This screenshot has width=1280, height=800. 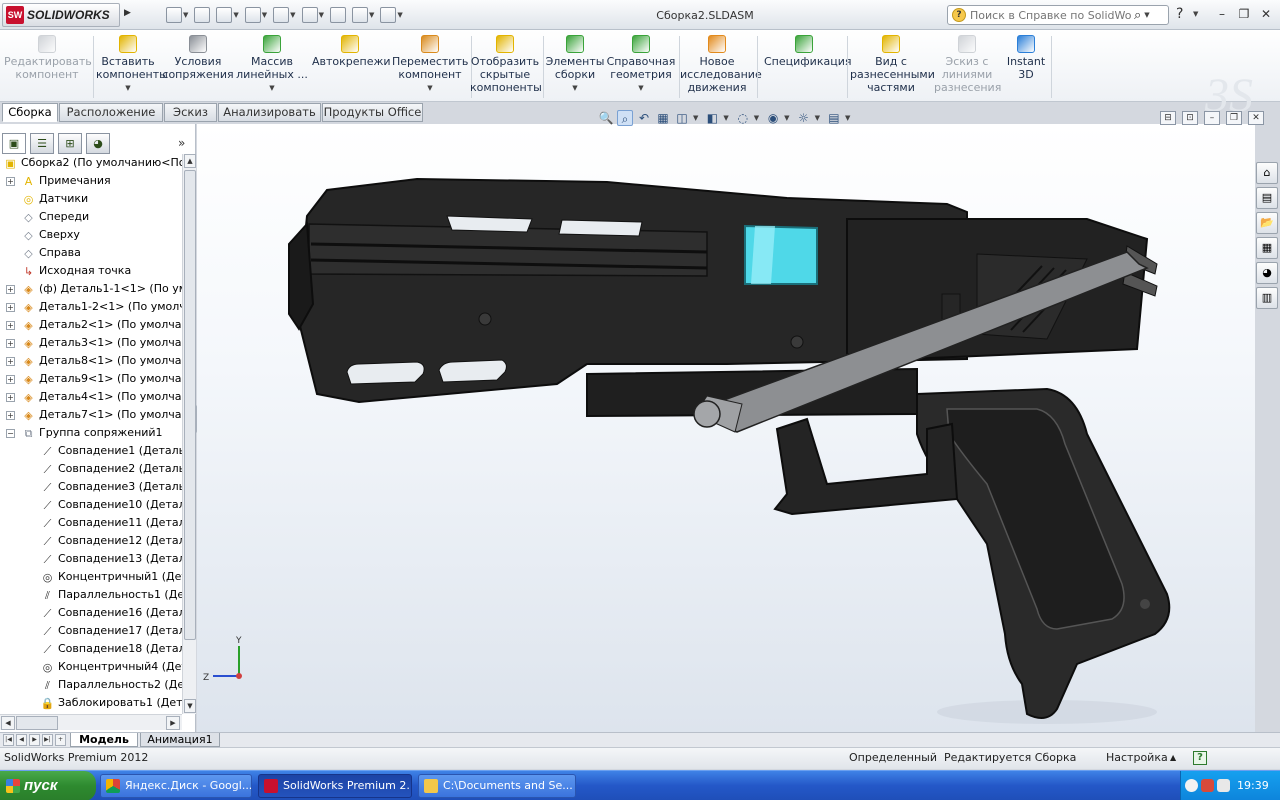 I want to click on help-search-input, so click(x=1051, y=15).